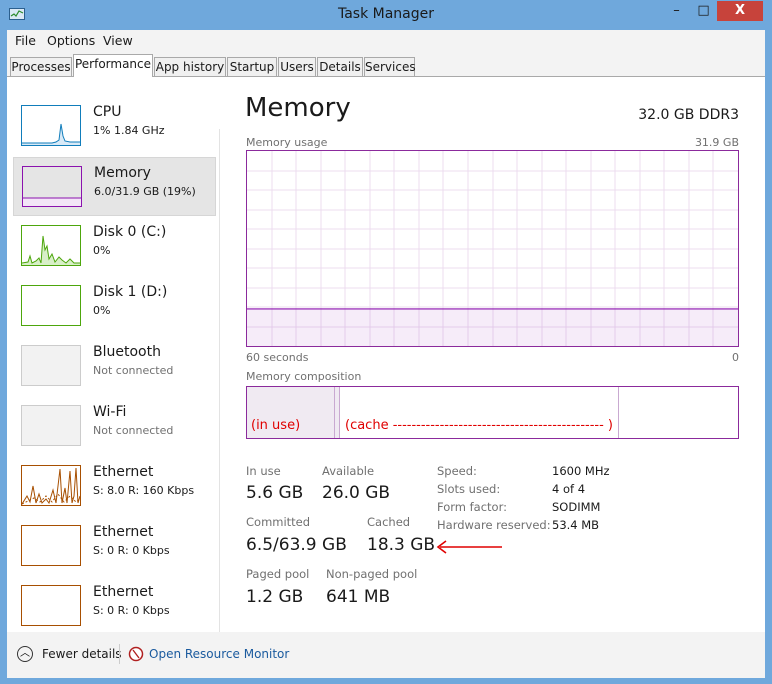 This screenshot has width=772, height=684. What do you see at coordinates (492, 327) in the screenshot?
I see `usage-fill` at bounding box center [492, 327].